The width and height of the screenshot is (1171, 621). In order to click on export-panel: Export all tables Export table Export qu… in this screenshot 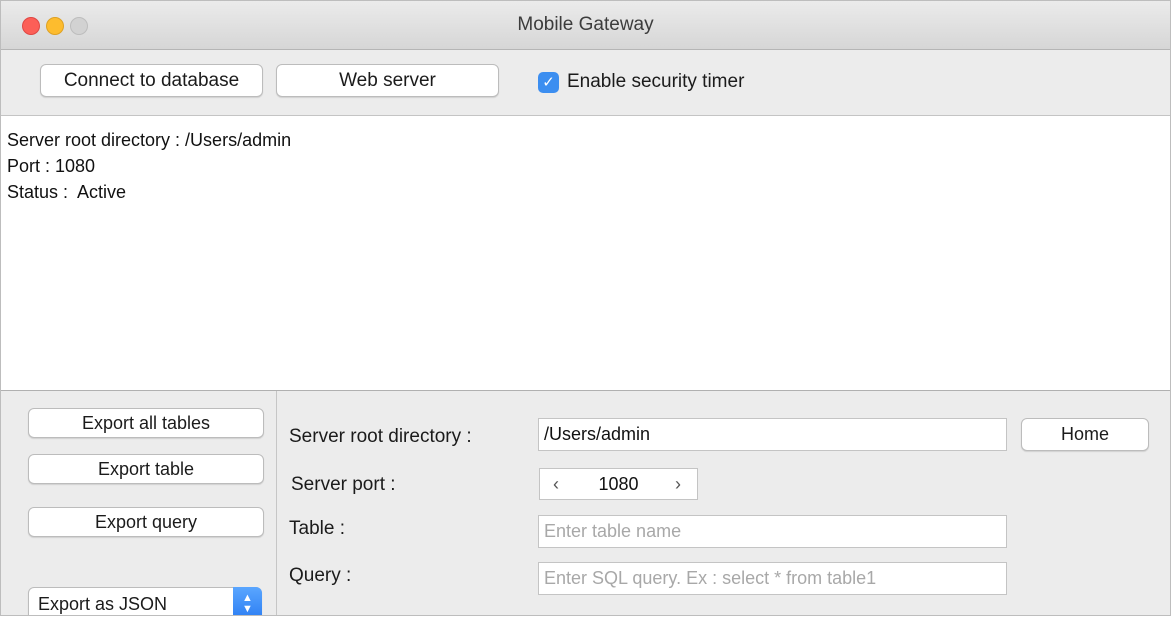, I will do `click(138, 503)`.